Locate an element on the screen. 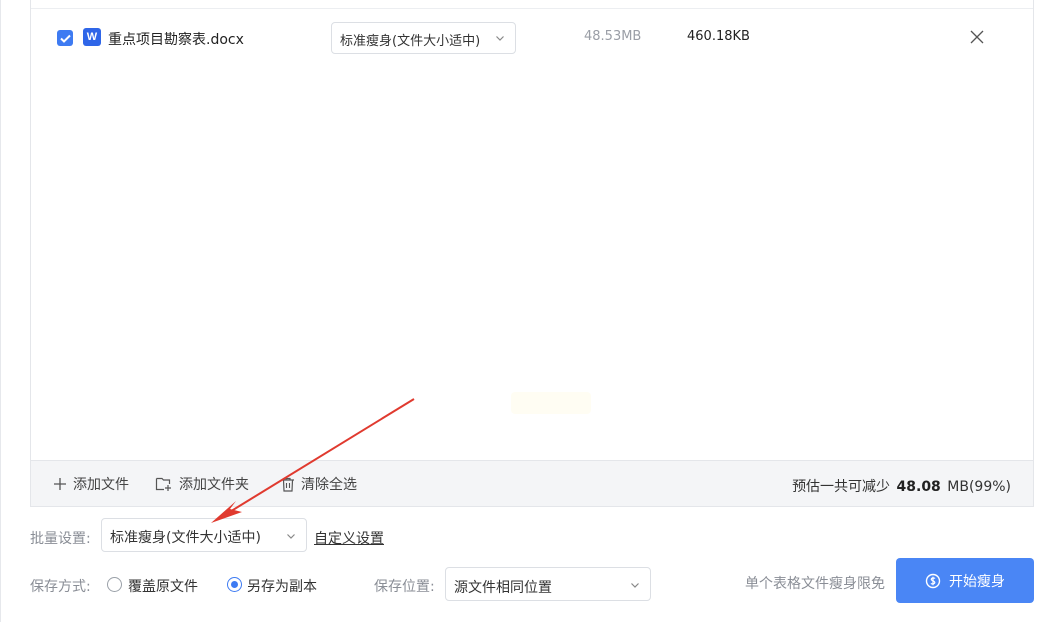  save-copy-radio is located at coordinates (234, 584).